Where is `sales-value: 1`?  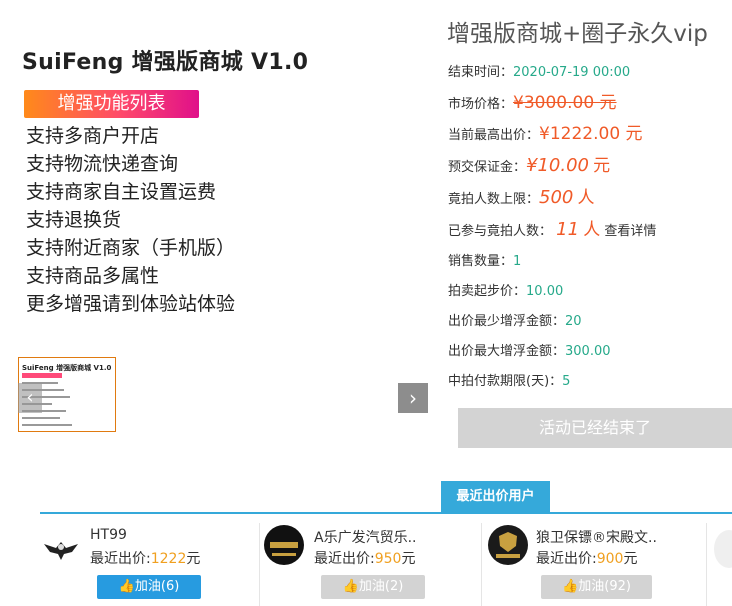
sales-value: 1 is located at coordinates (517, 261).